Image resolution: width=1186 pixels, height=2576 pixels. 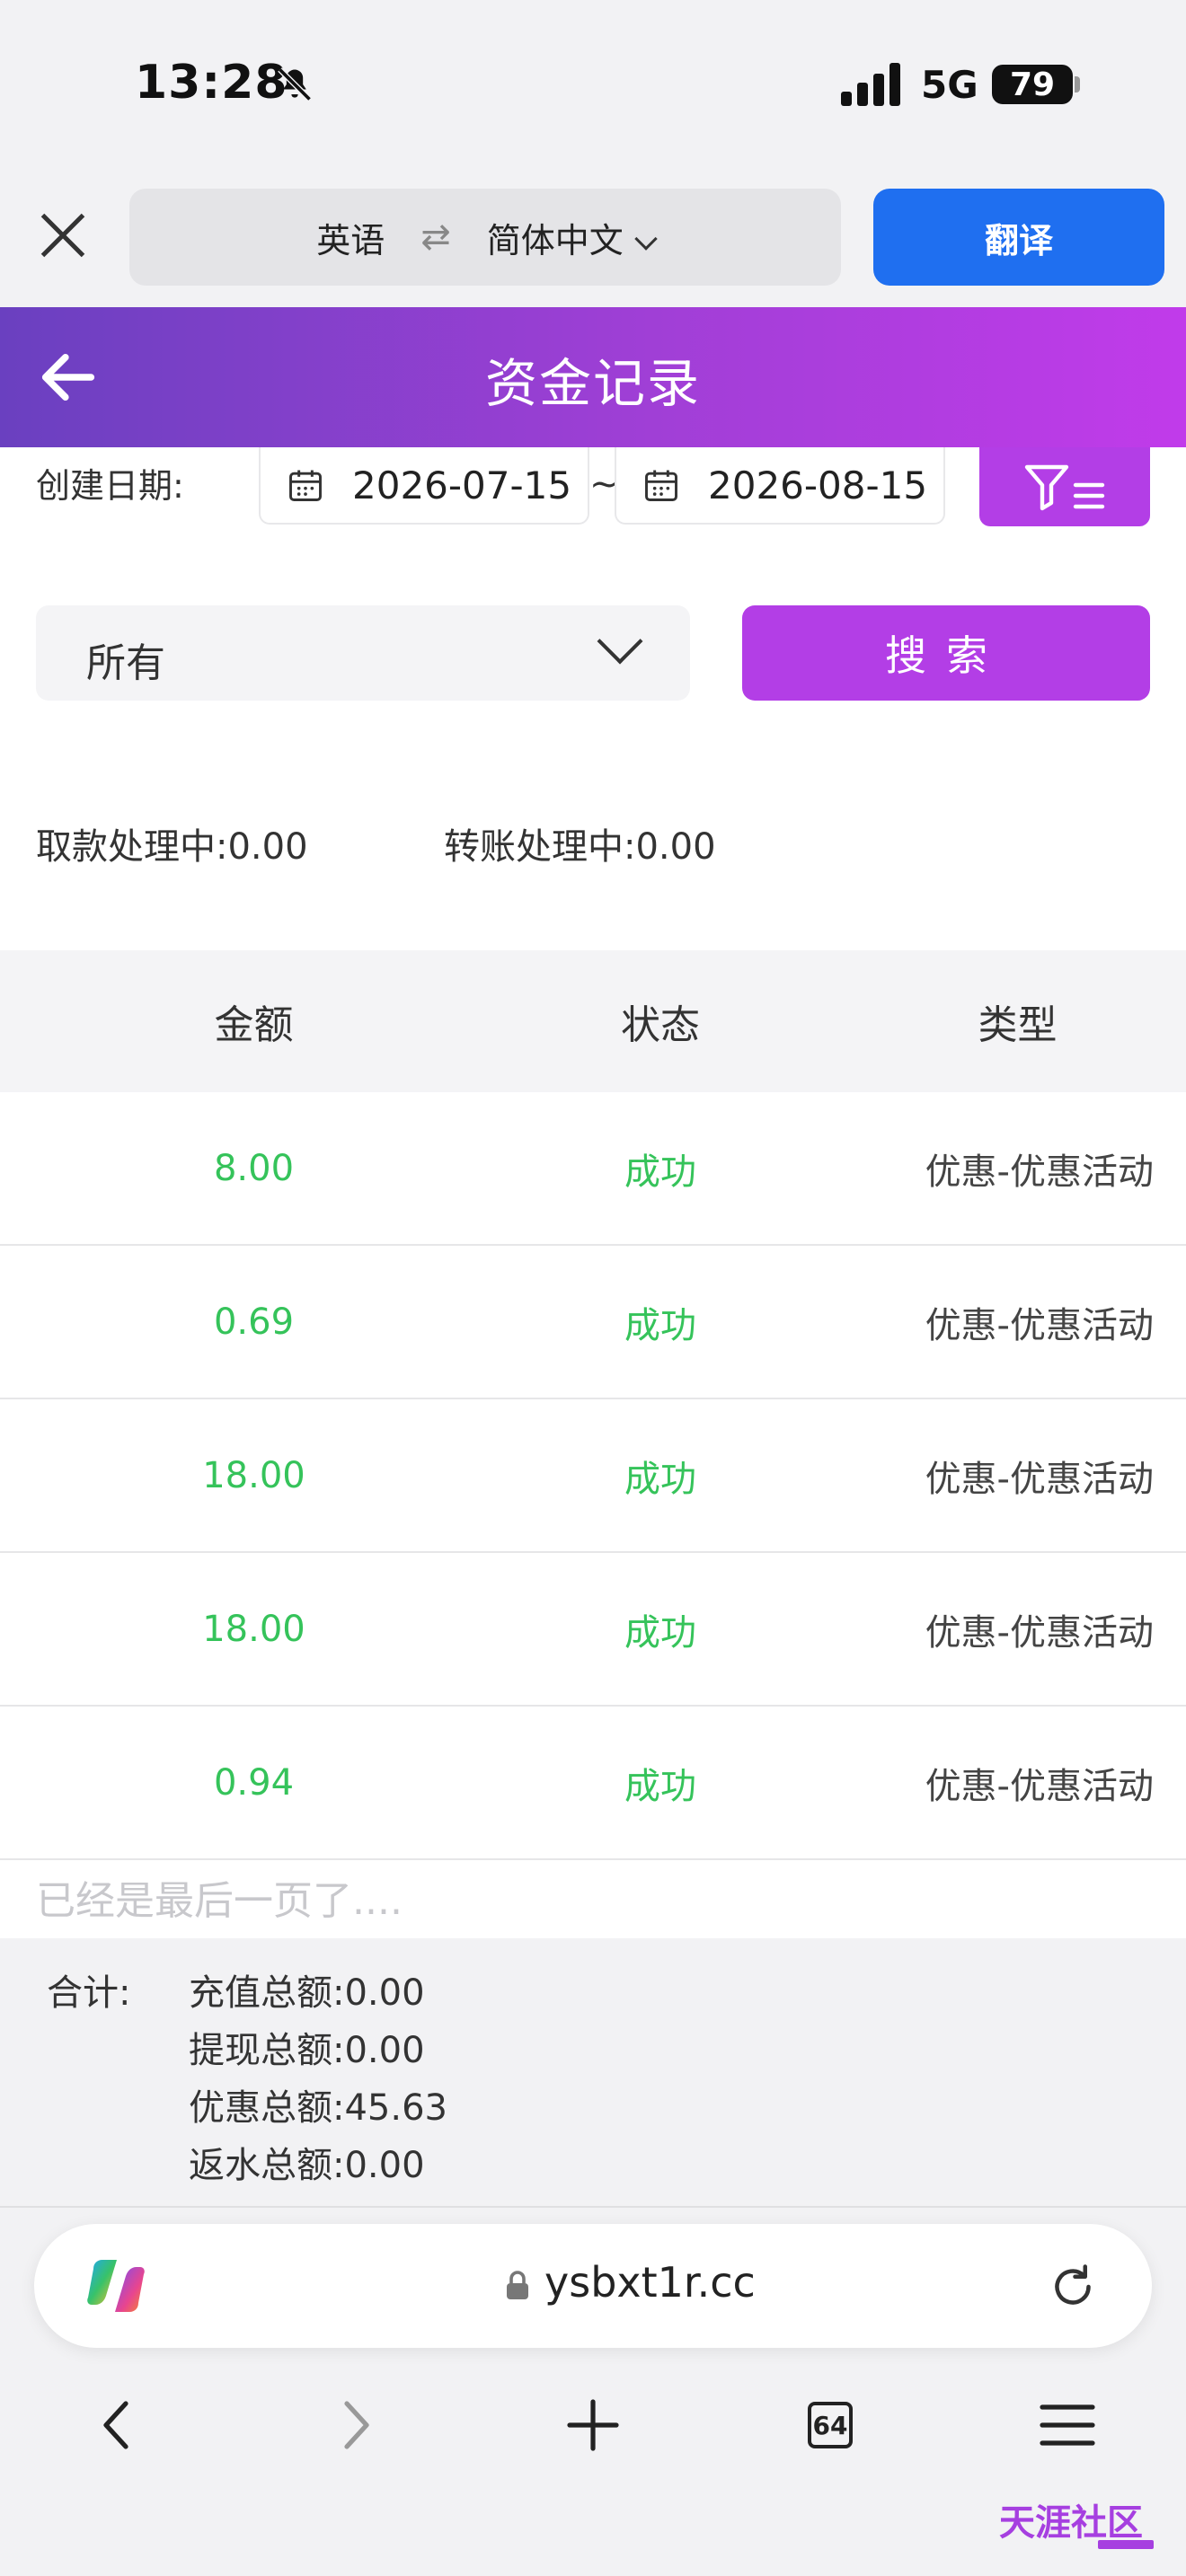 I want to click on total-rebate: 返水总额:0.00, so click(x=307, y=2162).